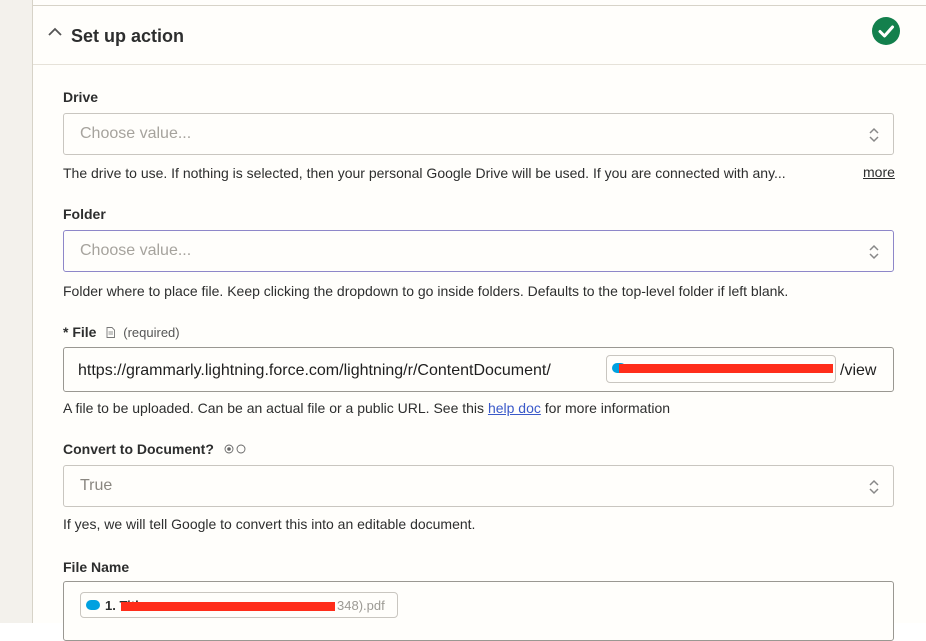 This screenshot has width=926, height=641. I want to click on file-url-suffix: /view, so click(858, 370).